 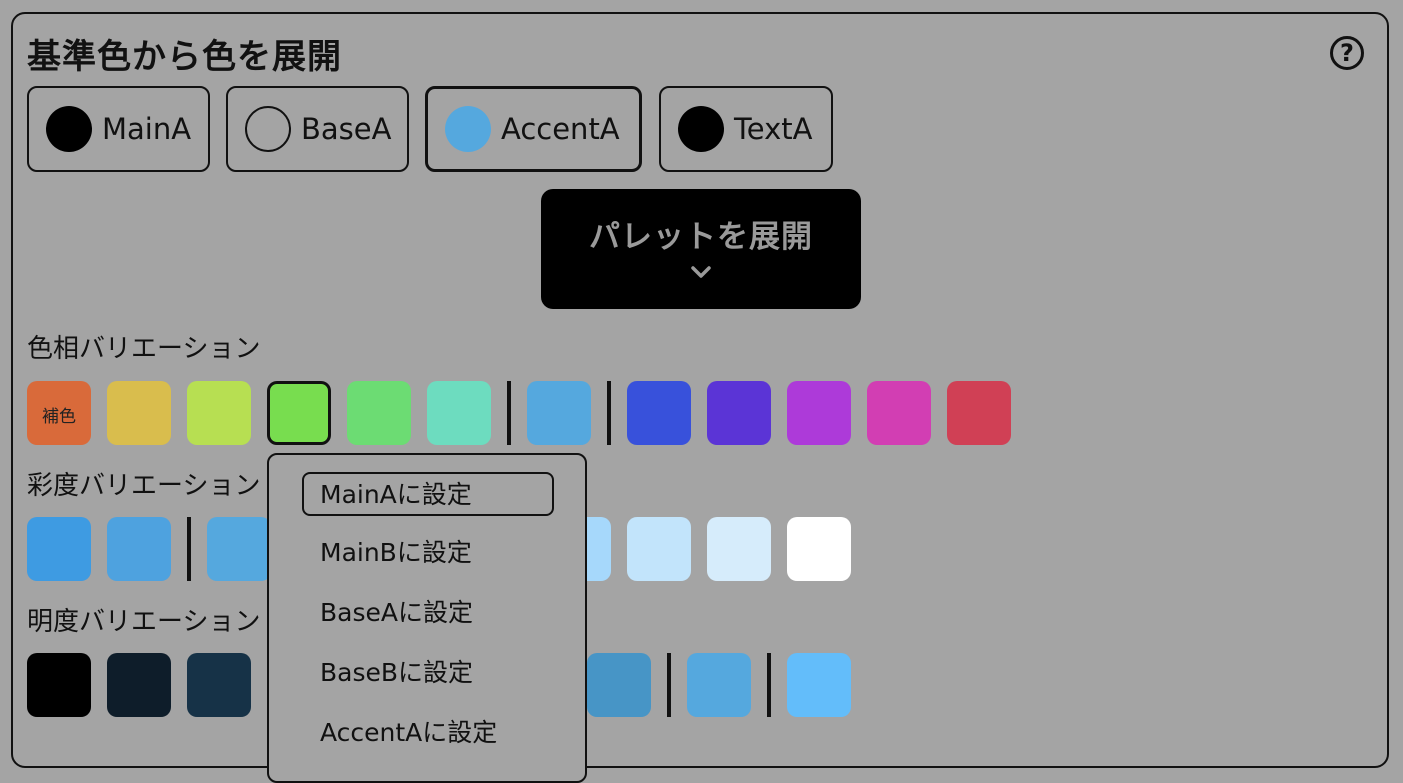 I want to click on menu-item-set-accentA: AccentAに設定, so click(x=428, y=734).